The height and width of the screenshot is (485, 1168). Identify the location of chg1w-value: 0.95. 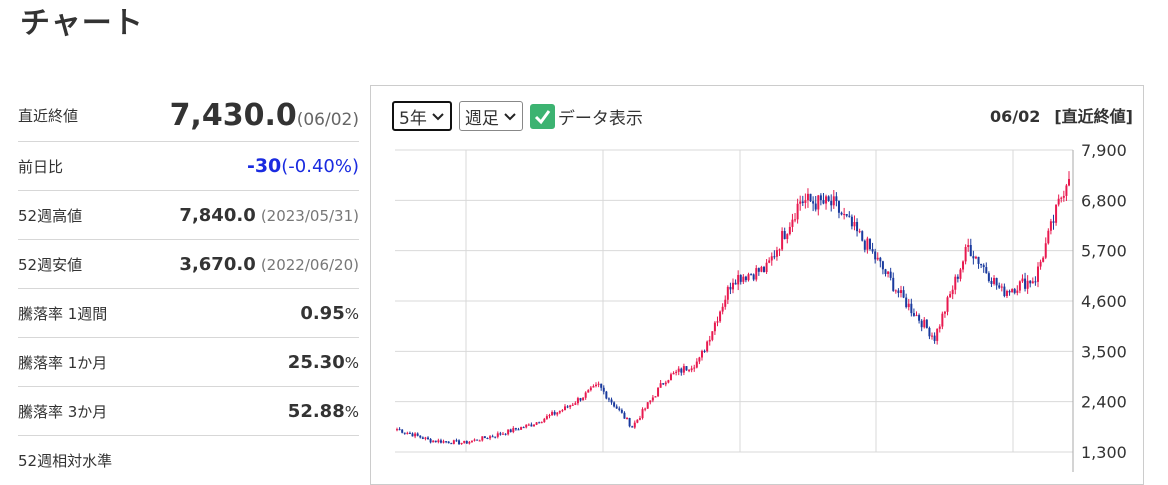
(322, 313).